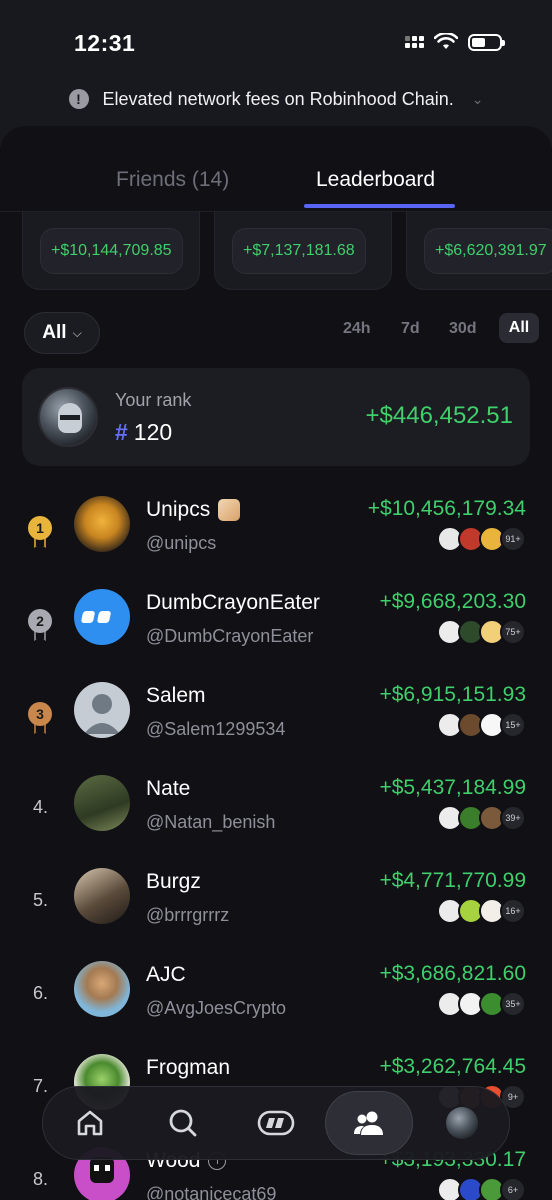  I want to click on holdings-stack: 16+, so click(481, 911).